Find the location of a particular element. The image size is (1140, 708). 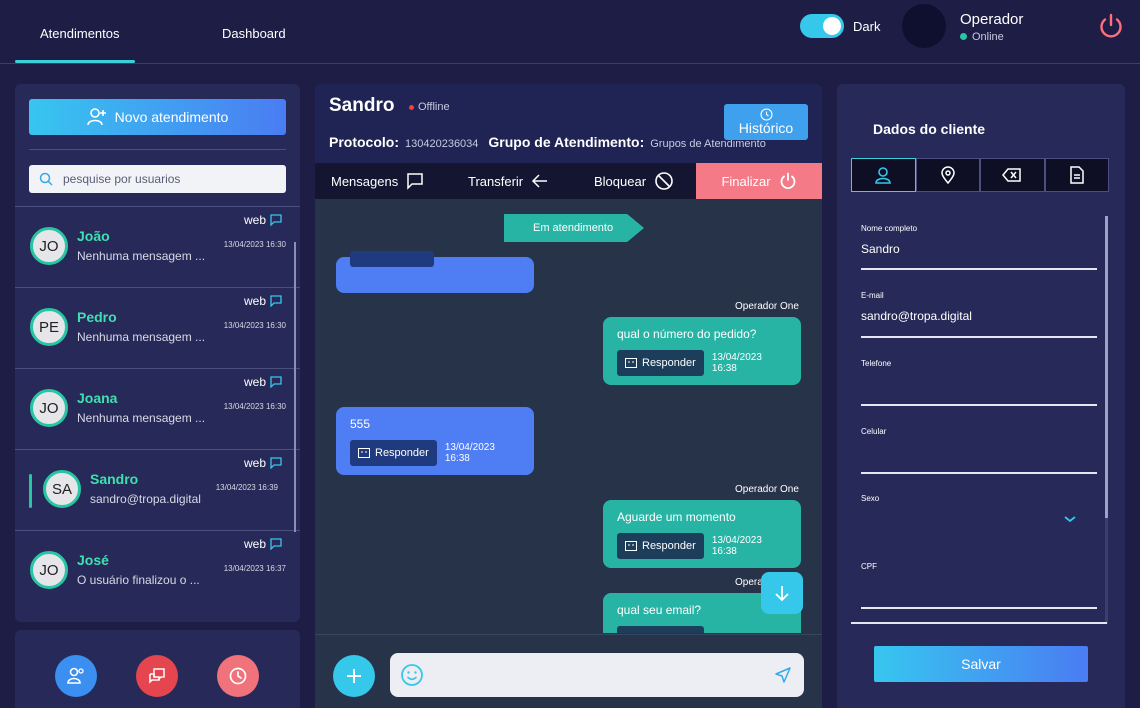

attach-button is located at coordinates (354, 676).